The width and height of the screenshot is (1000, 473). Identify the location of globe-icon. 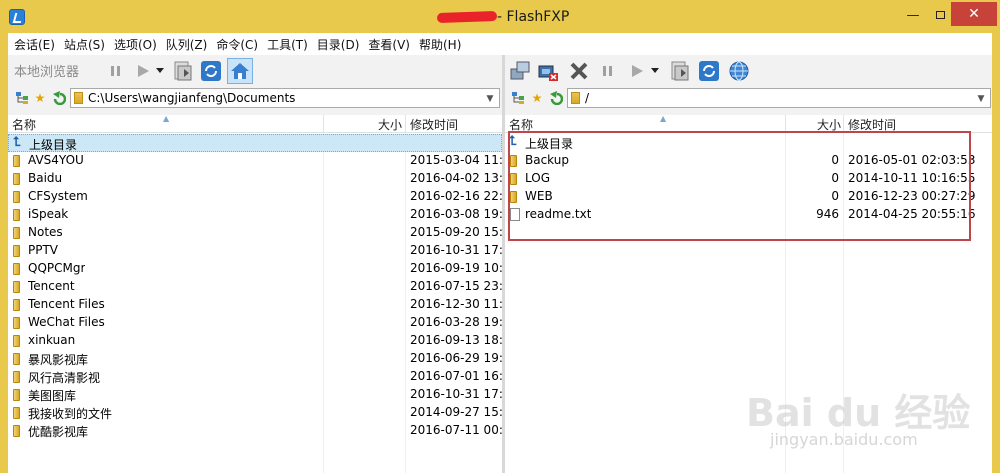
(739, 71).